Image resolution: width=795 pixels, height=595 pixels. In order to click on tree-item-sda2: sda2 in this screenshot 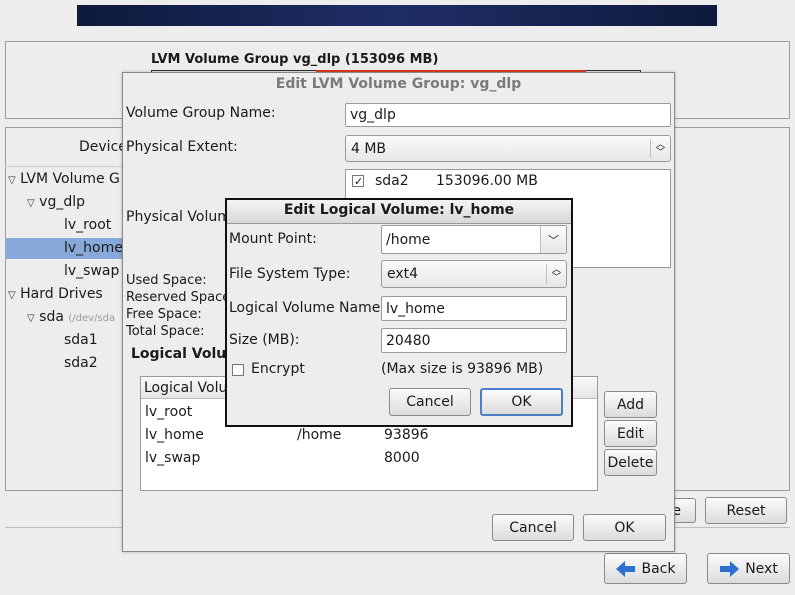, I will do `click(81, 363)`.